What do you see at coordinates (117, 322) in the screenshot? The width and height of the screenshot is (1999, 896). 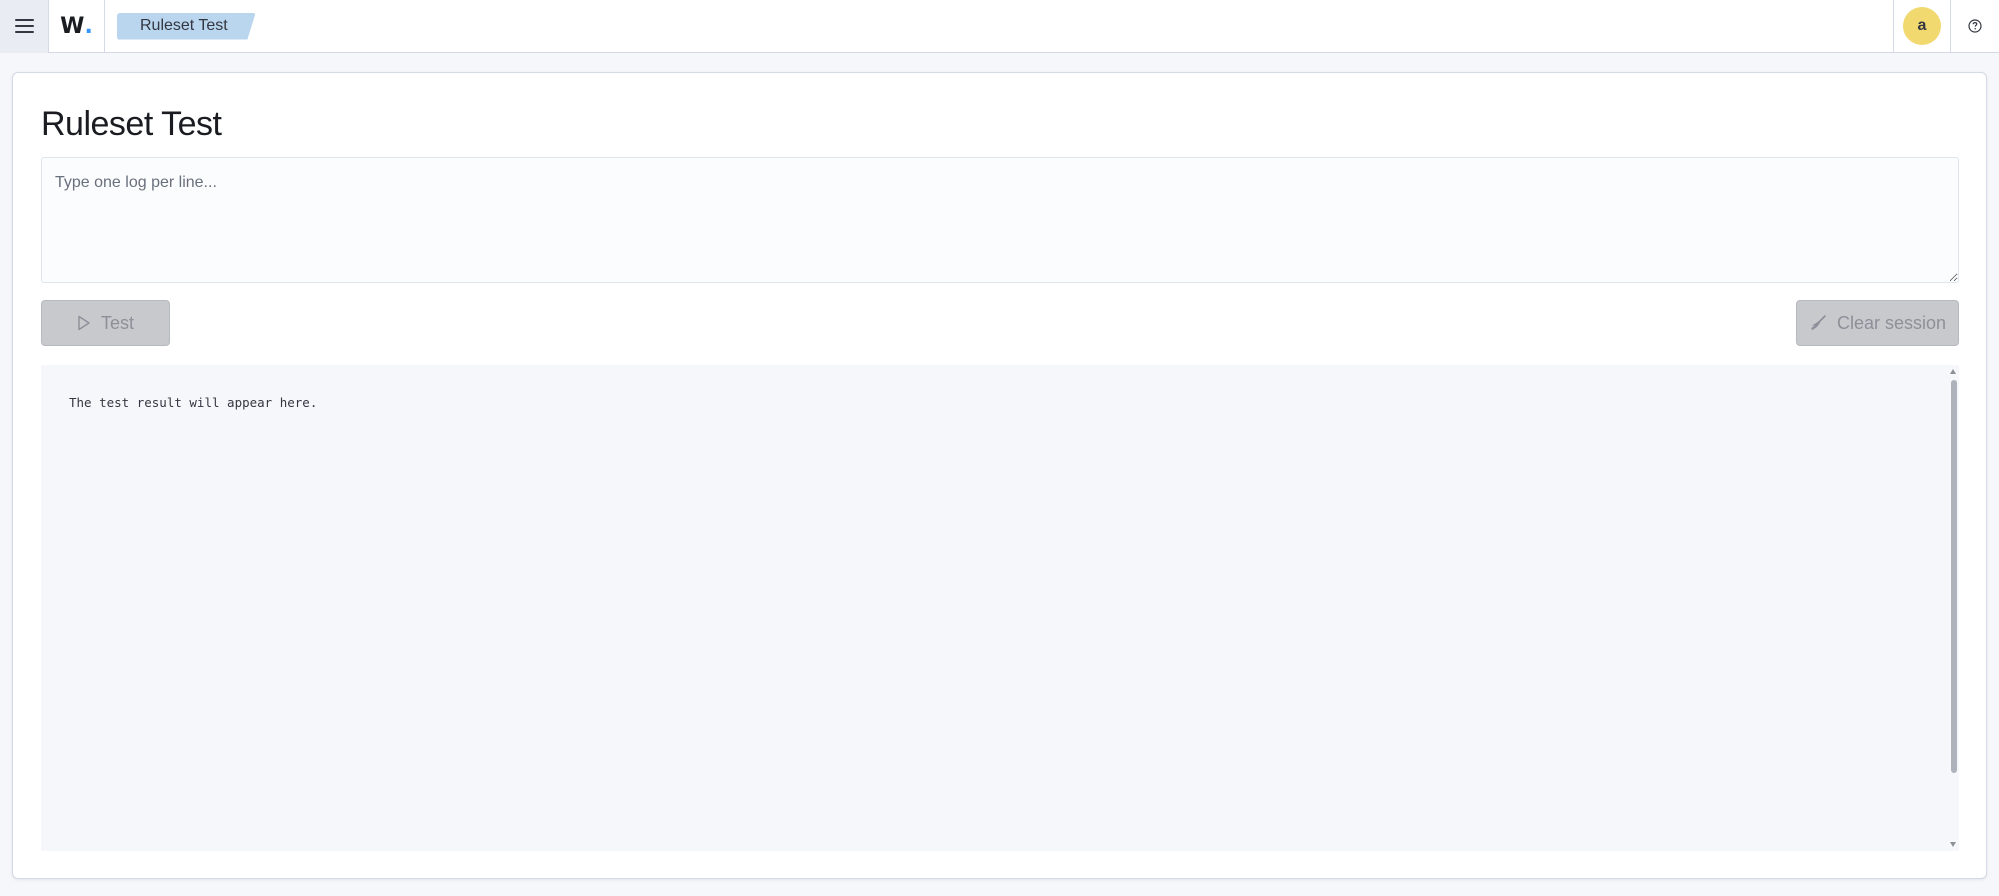 I see `test-button-label: Test` at bounding box center [117, 322].